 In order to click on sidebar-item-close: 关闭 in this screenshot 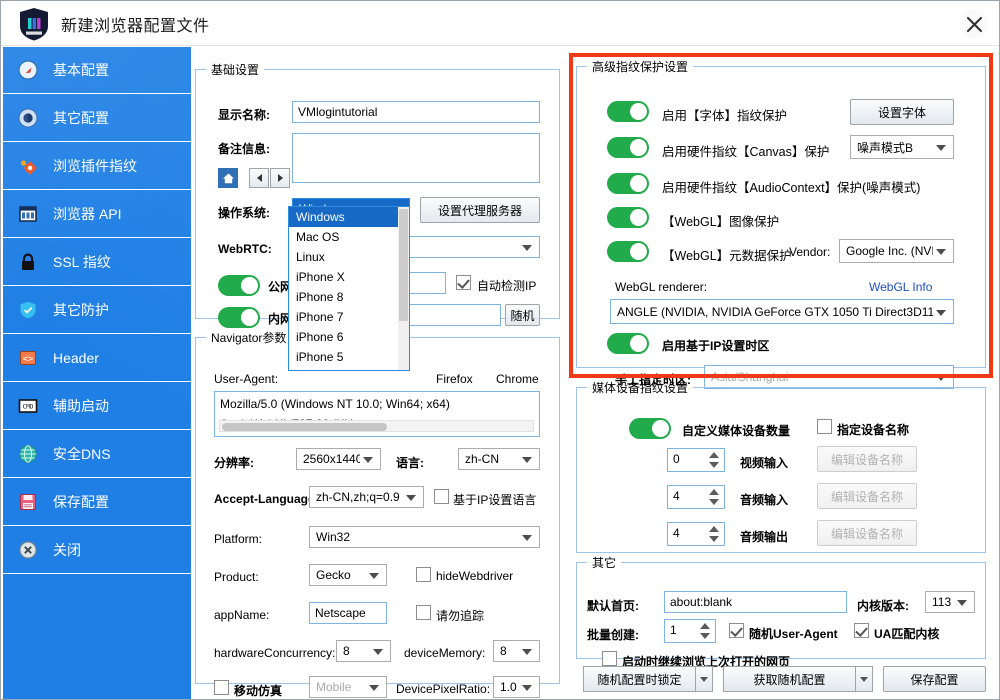, I will do `click(97, 550)`.